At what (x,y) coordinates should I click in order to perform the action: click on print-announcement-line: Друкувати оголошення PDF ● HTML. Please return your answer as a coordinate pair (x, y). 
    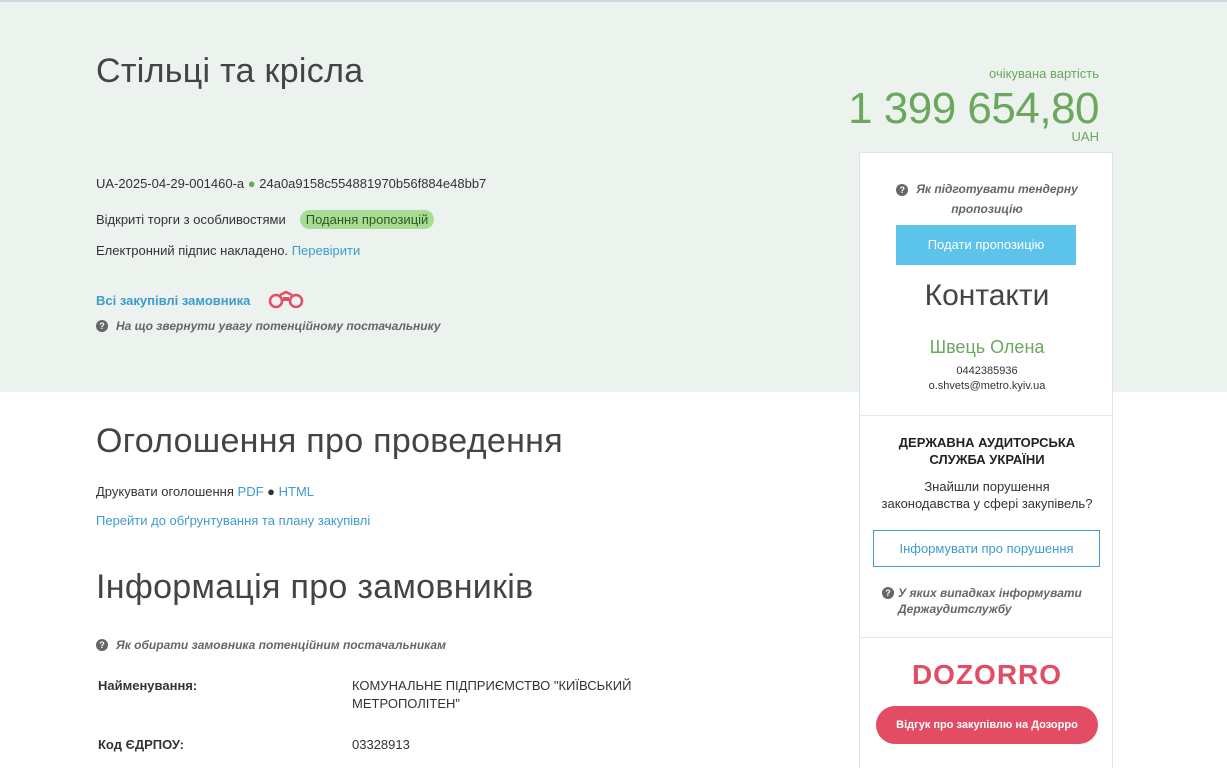
    Looking at the image, I should click on (205, 491).